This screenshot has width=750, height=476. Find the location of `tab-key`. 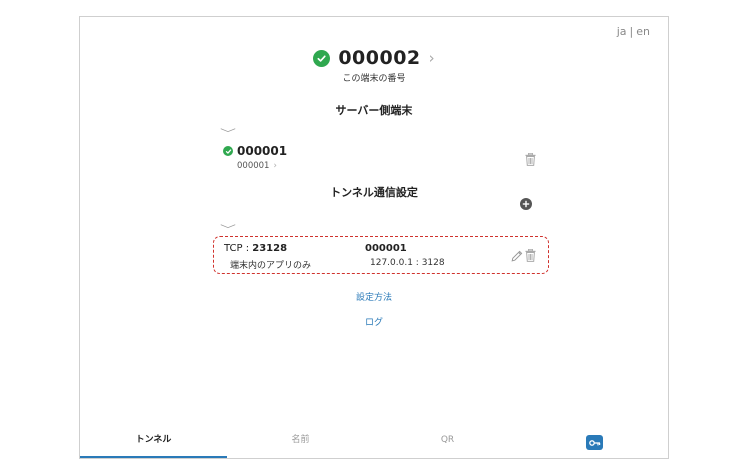

tab-key is located at coordinates (594, 442).